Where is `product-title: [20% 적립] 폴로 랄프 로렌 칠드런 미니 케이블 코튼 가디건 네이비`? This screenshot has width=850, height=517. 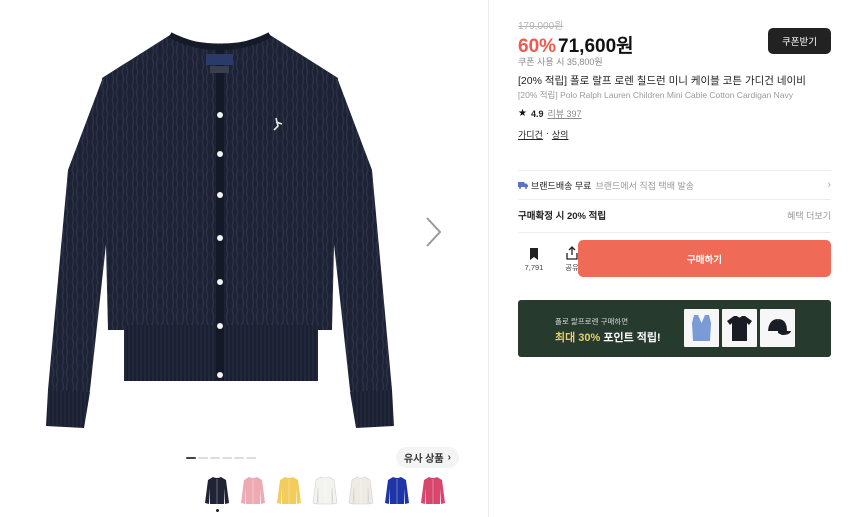
product-title: [20% 적립] 폴로 랄프 로렌 칠드런 미니 케이블 코튼 가디건 네이비 is located at coordinates (662, 81).